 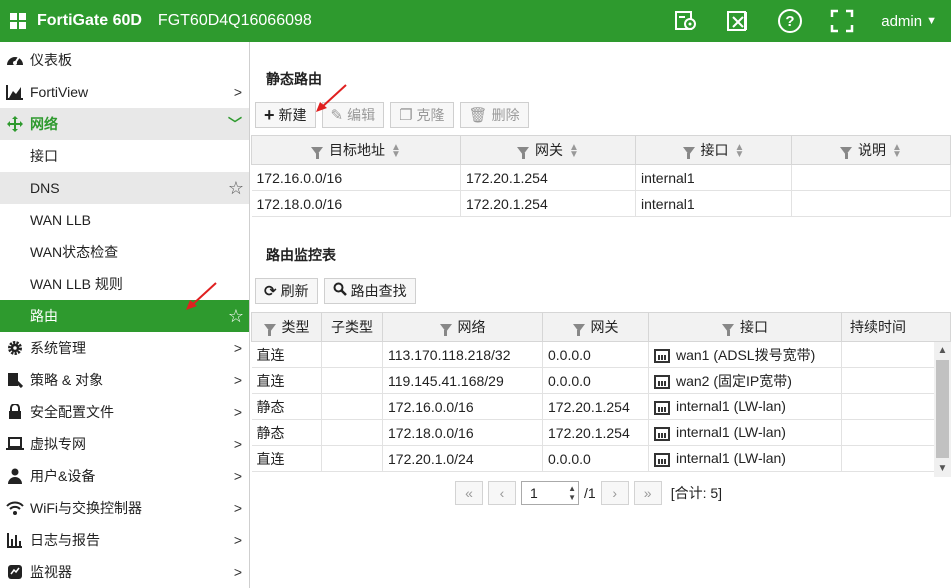 I want to click on sidebar-item-label: 日志与报告, so click(x=65, y=540).